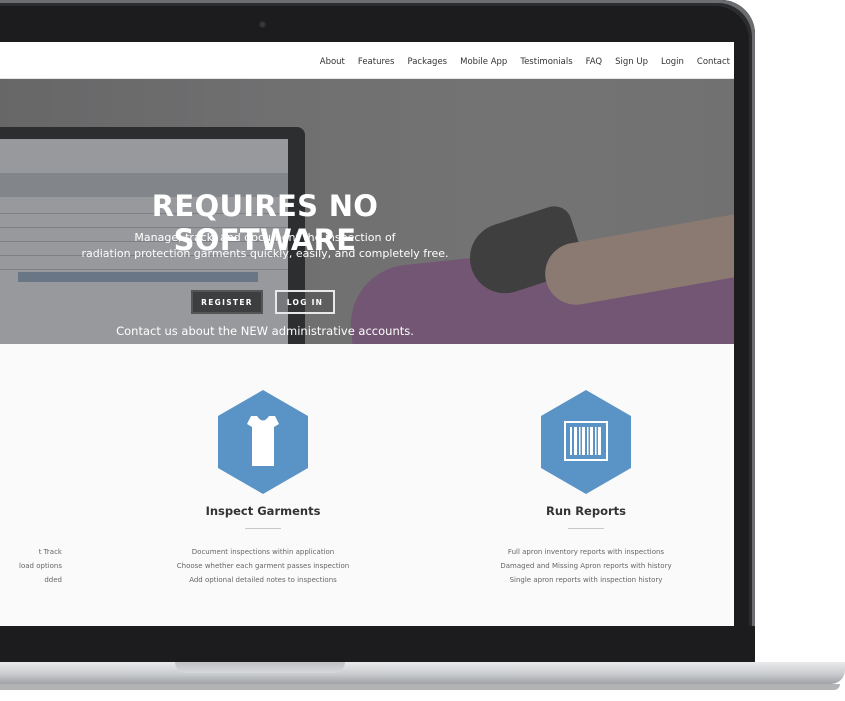 This screenshot has width=845, height=701. Describe the element at coordinates (594, 62) in the screenshot. I see `nav-faq: FAQ` at that location.